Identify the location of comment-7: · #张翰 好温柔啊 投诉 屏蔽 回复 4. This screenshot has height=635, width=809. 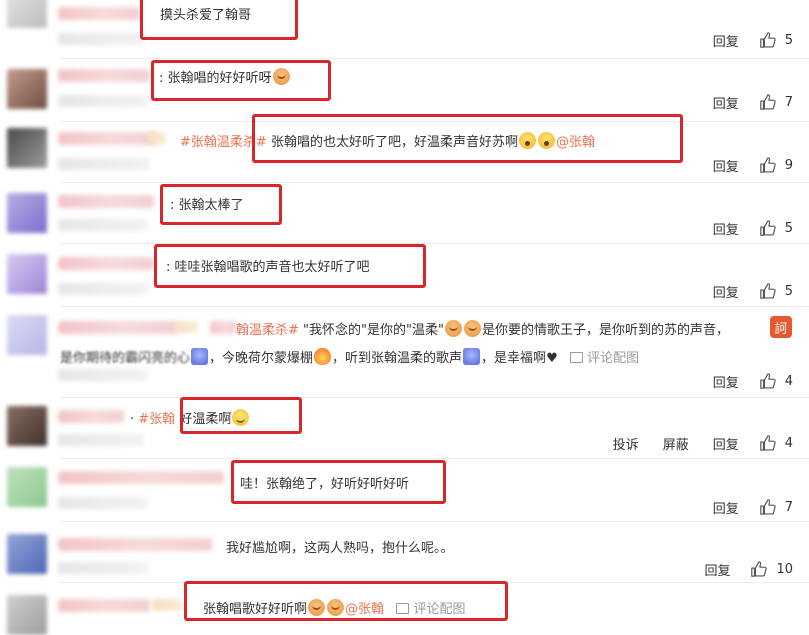
(404, 427).